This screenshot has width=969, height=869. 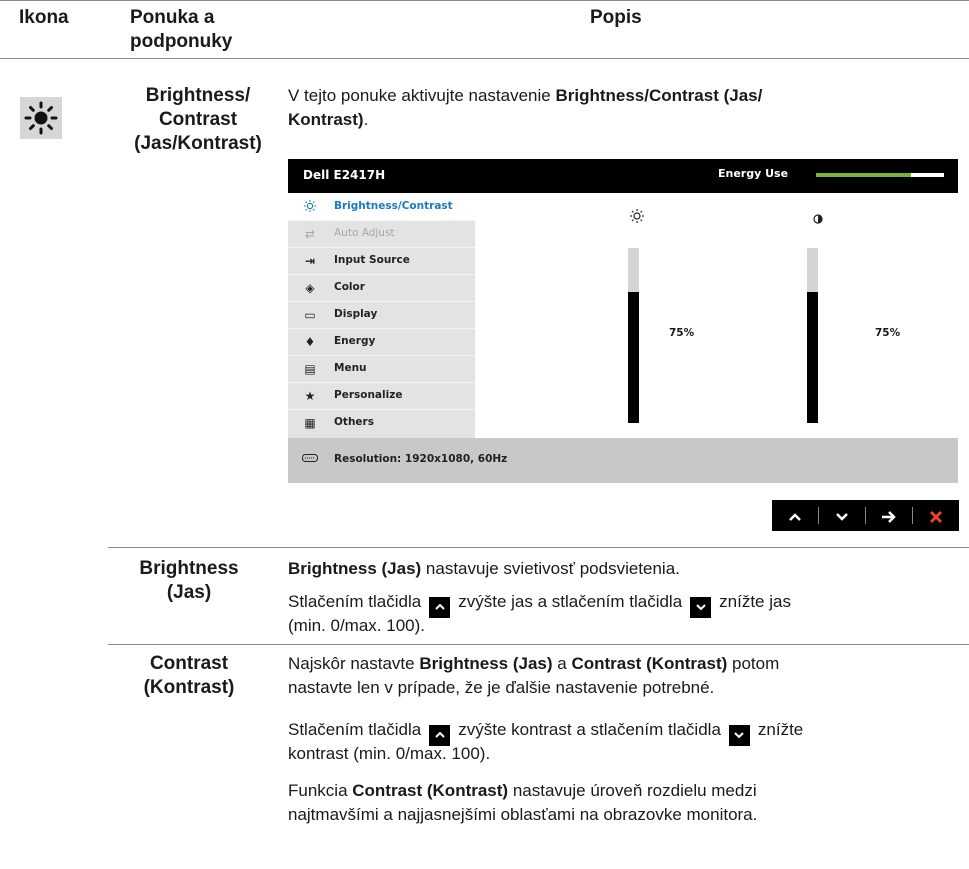 I want to click on osd-title-bar: Dell E2417H Energy Use, so click(x=623, y=176).